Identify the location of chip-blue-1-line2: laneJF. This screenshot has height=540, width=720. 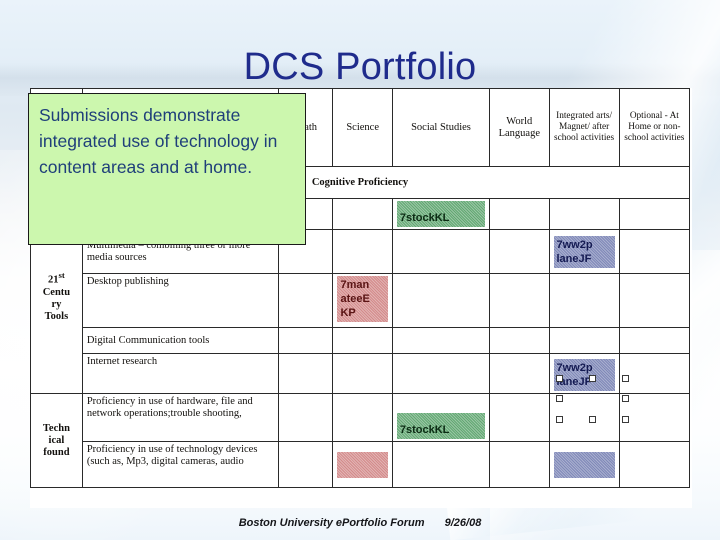
(574, 258).